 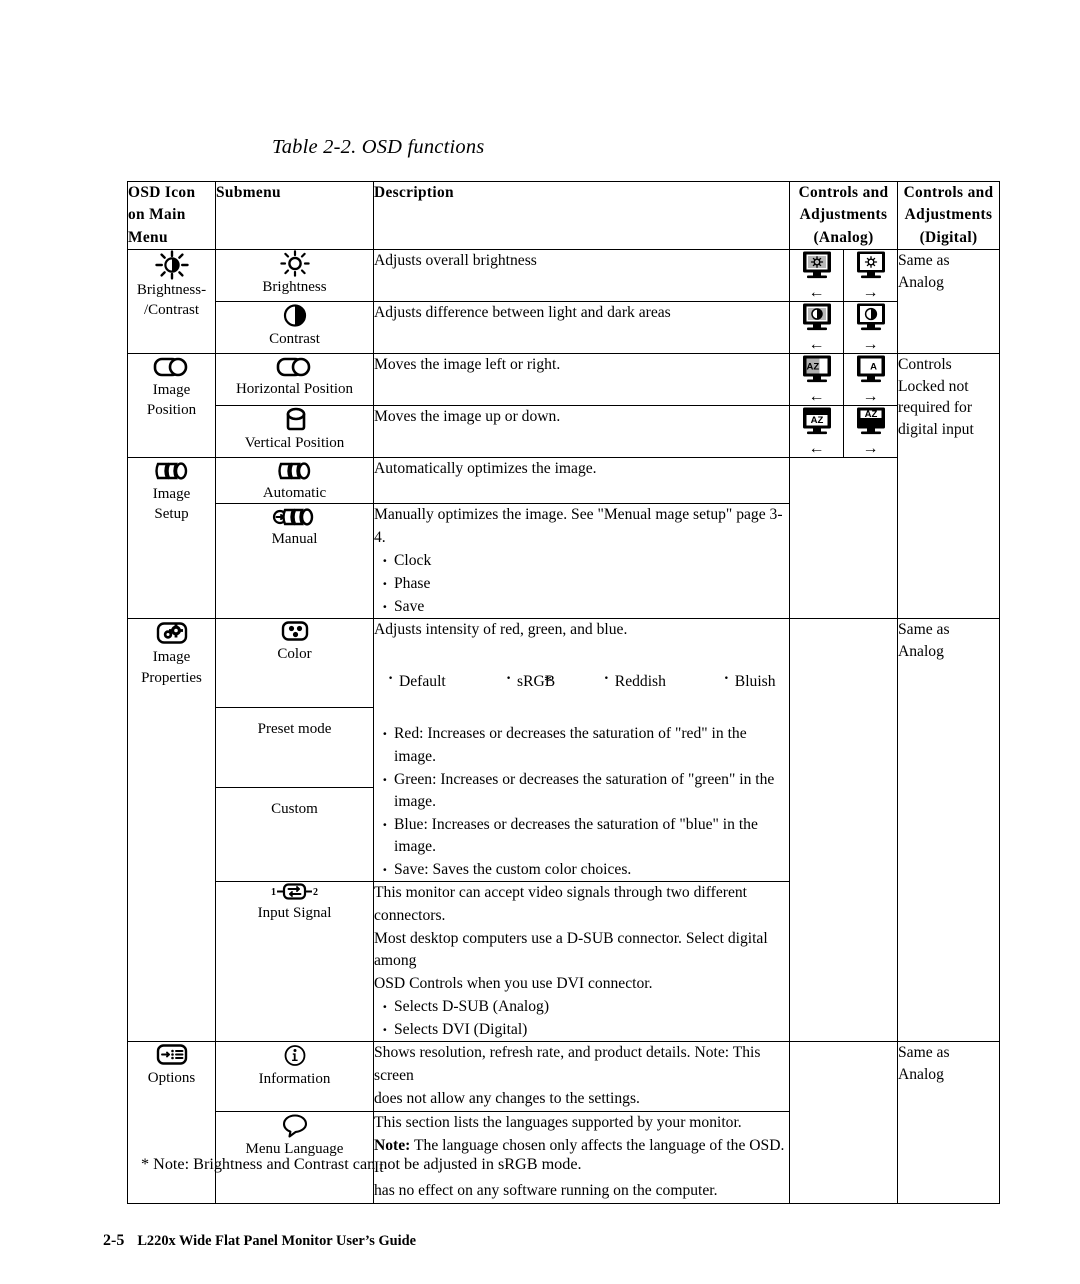 I want to click on description-cell-brightness: Adjusts overall brightness, so click(x=581, y=275).